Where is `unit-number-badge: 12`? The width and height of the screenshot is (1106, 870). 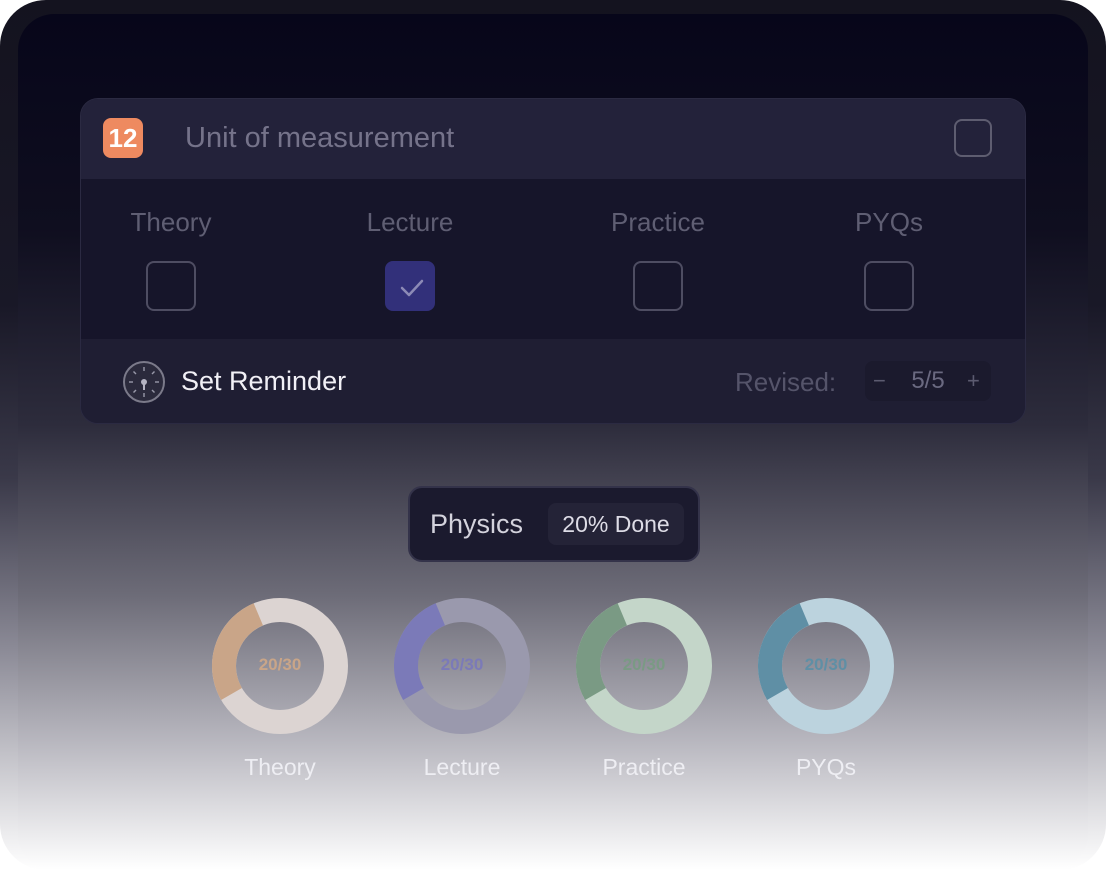 unit-number-badge: 12 is located at coordinates (123, 138).